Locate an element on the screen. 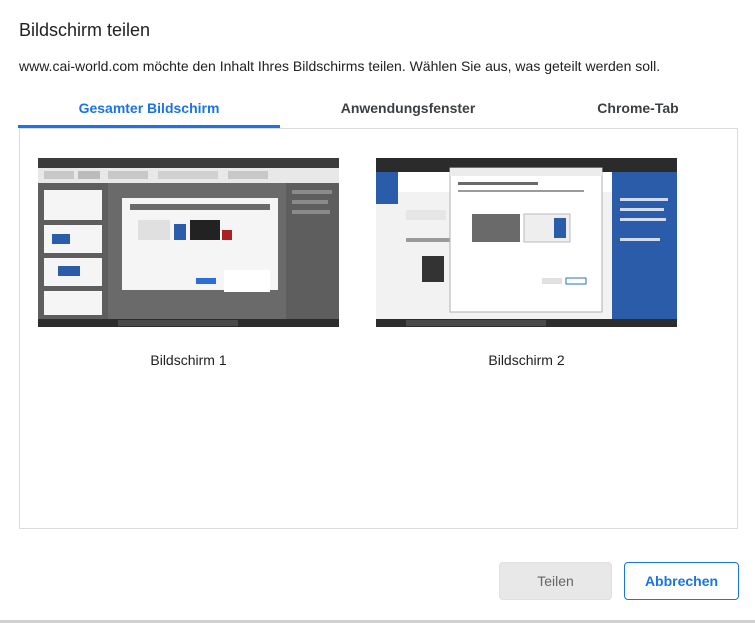 This screenshot has height=623, width=755. screen-1-label: Bildschirm 1 is located at coordinates (188, 360).